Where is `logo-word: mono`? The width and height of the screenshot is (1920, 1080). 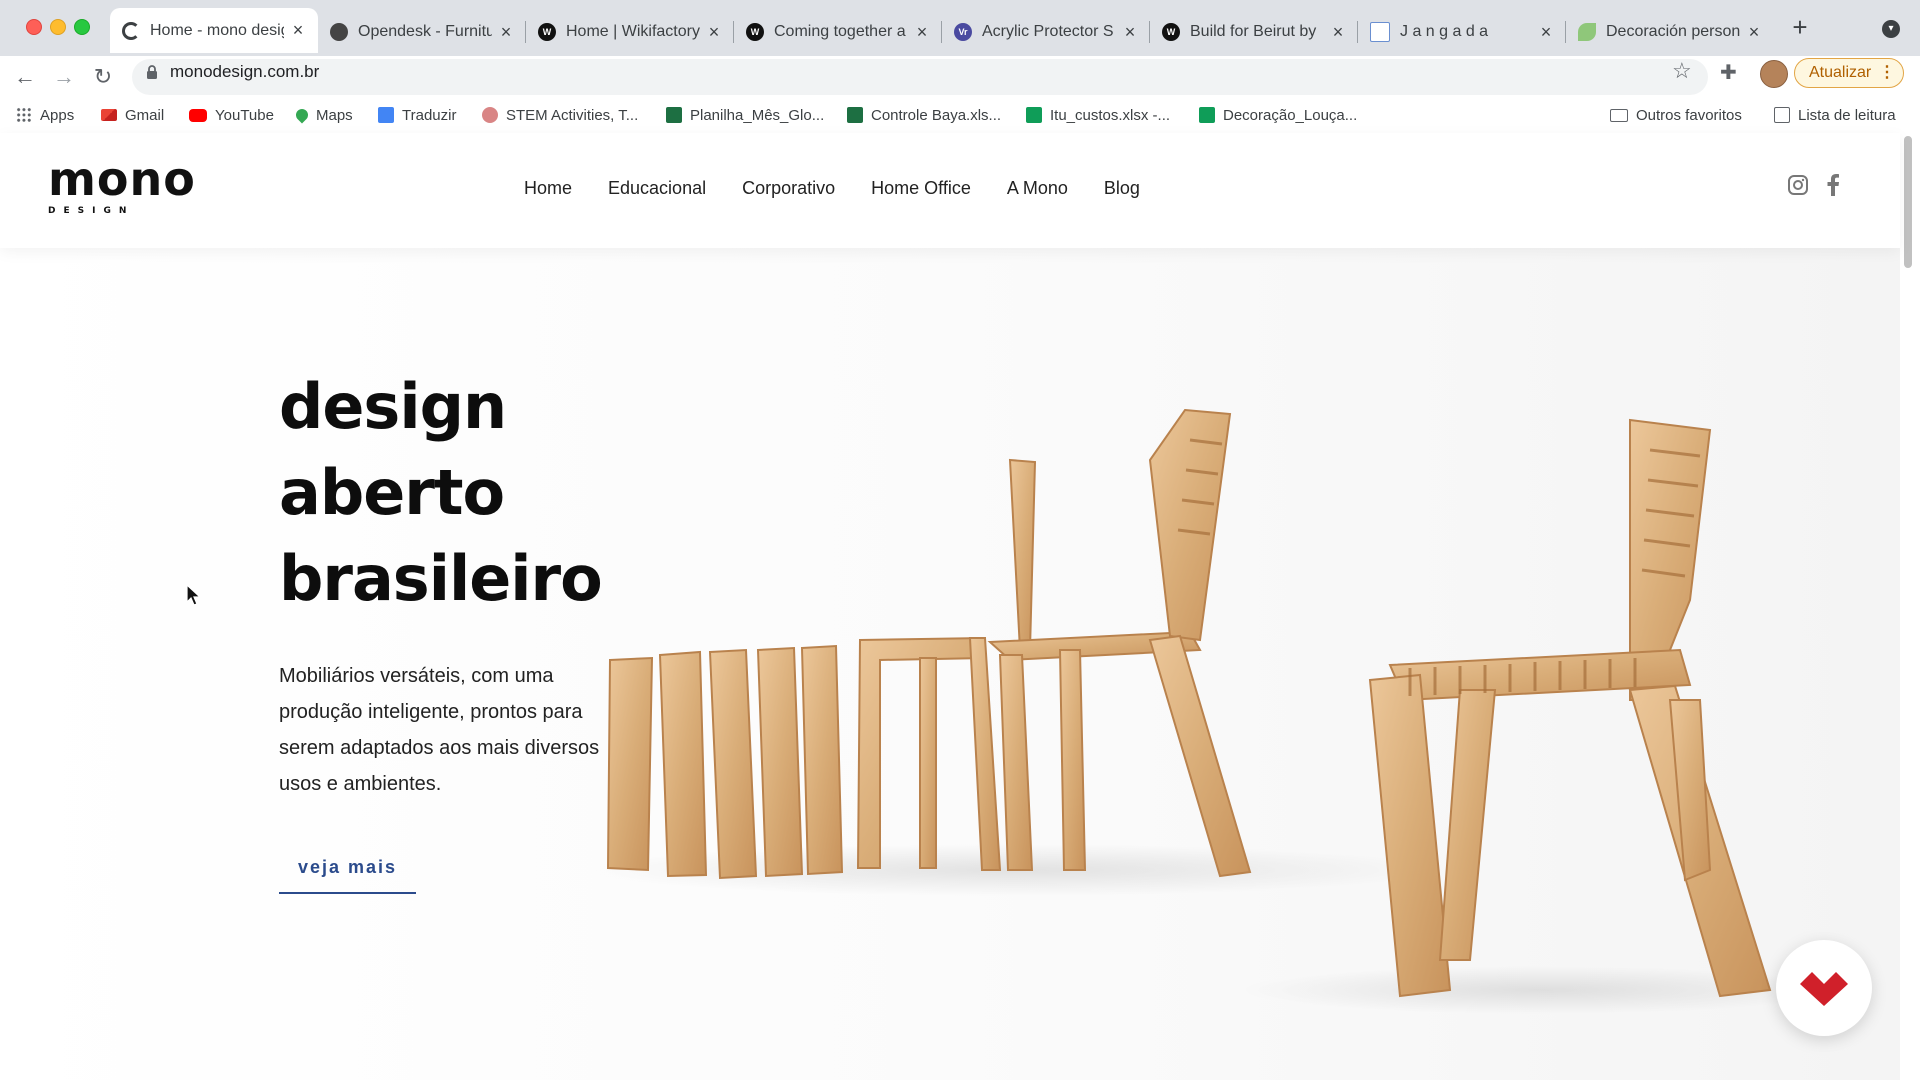
logo-word: mono is located at coordinates (122, 179).